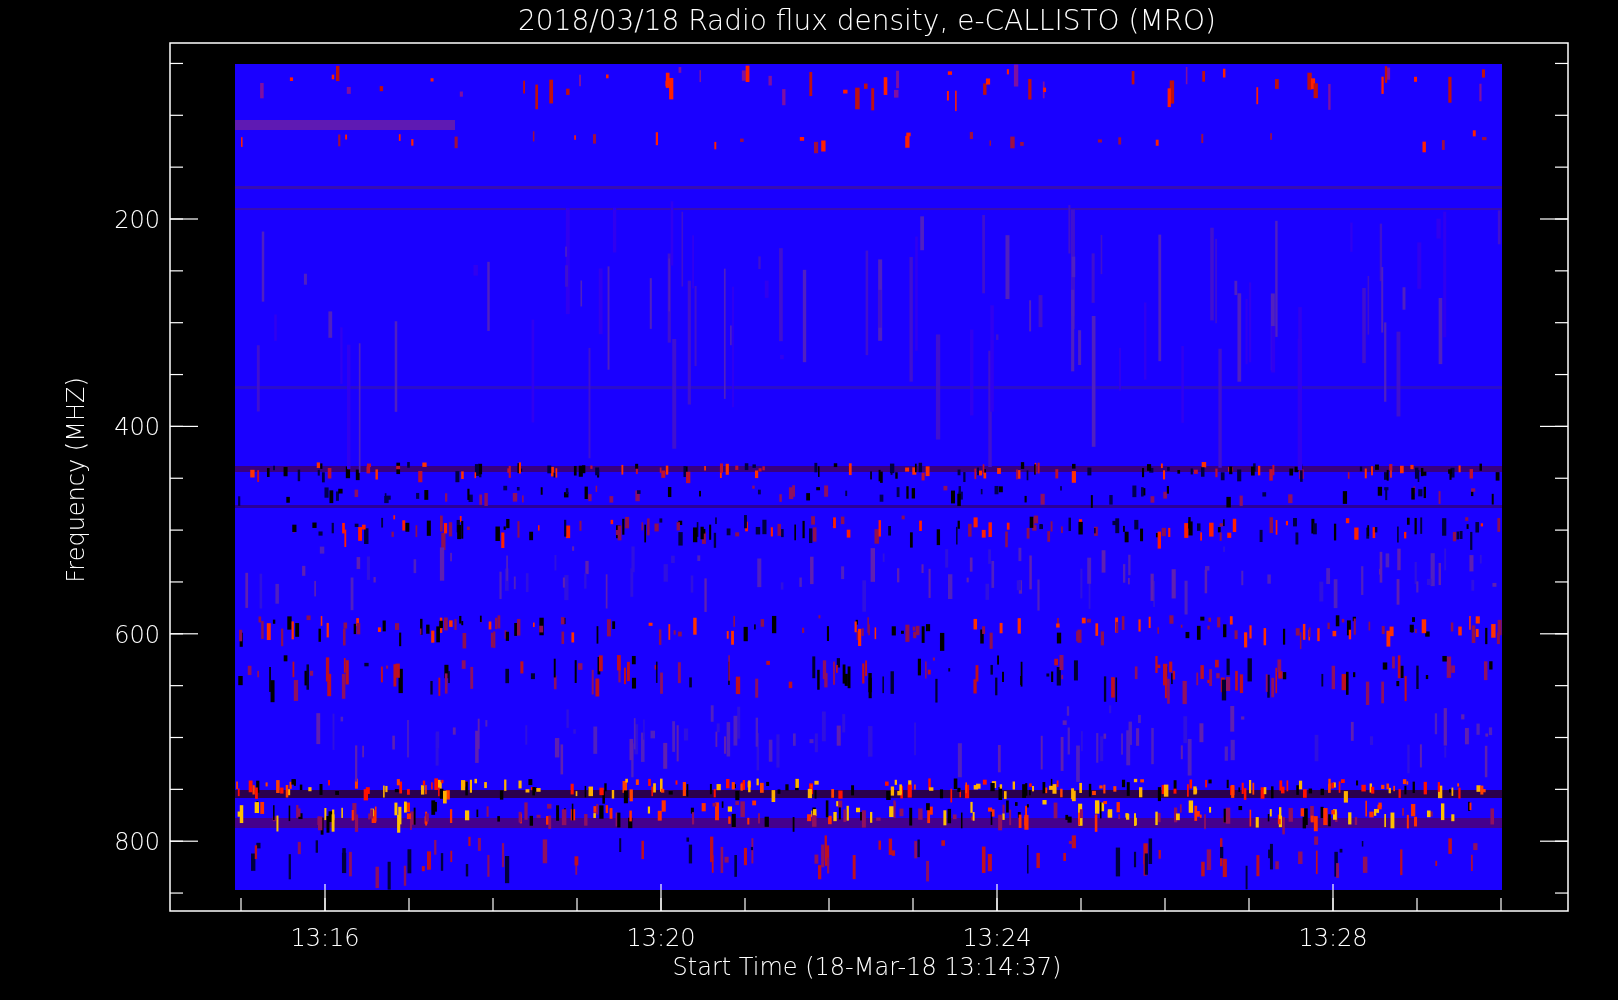  What do you see at coordinates (867, 20) in the screenshot?
I see `plot-title: 2018/03/18 Radio flux density, e-CALLISTO (MRO)` at bounding box center [867, 20].